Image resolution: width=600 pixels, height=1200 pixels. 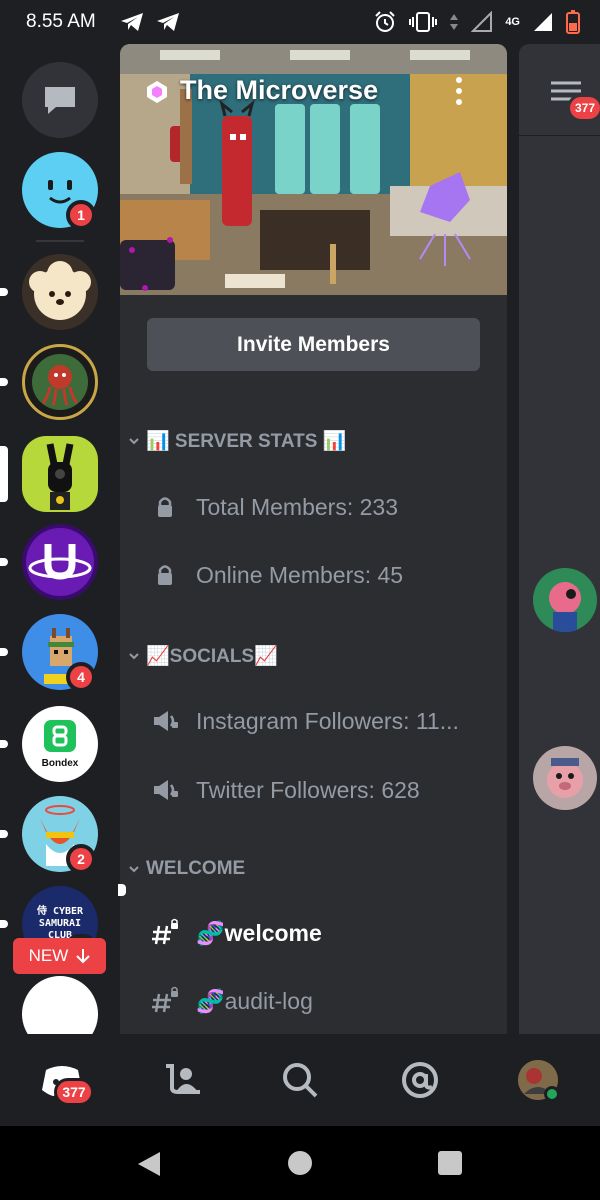 I want to click on u-logo-icon, so click(x=60, y=562).